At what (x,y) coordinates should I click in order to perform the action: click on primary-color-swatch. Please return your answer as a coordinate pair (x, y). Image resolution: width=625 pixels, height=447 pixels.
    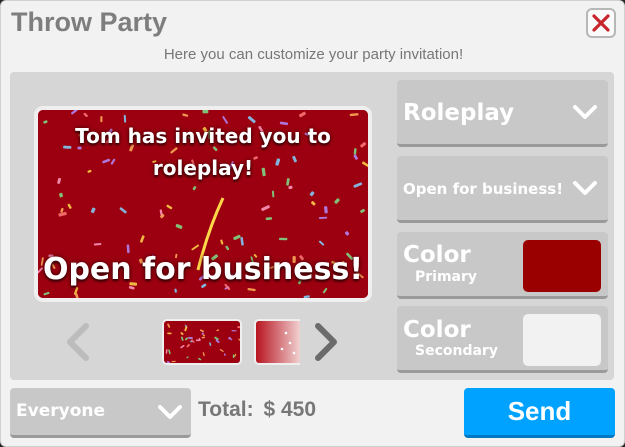
    Looking at the image, I should click on (562, 266).